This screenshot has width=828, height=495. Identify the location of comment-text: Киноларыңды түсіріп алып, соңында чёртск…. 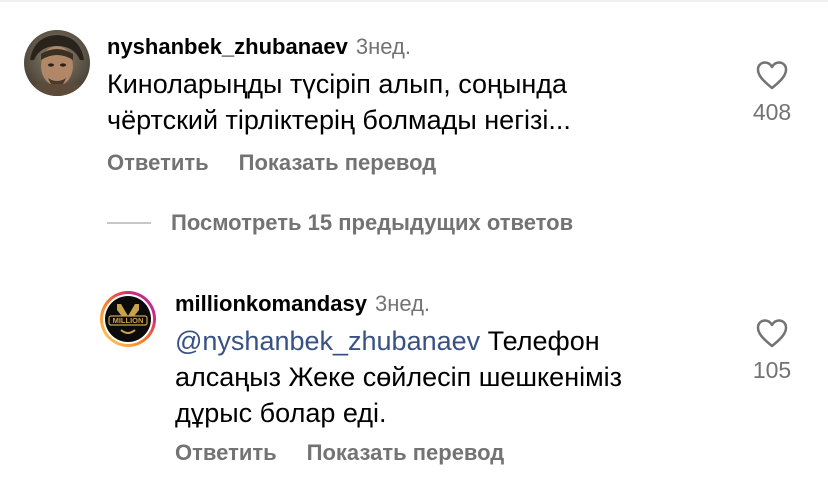
(339, 102).